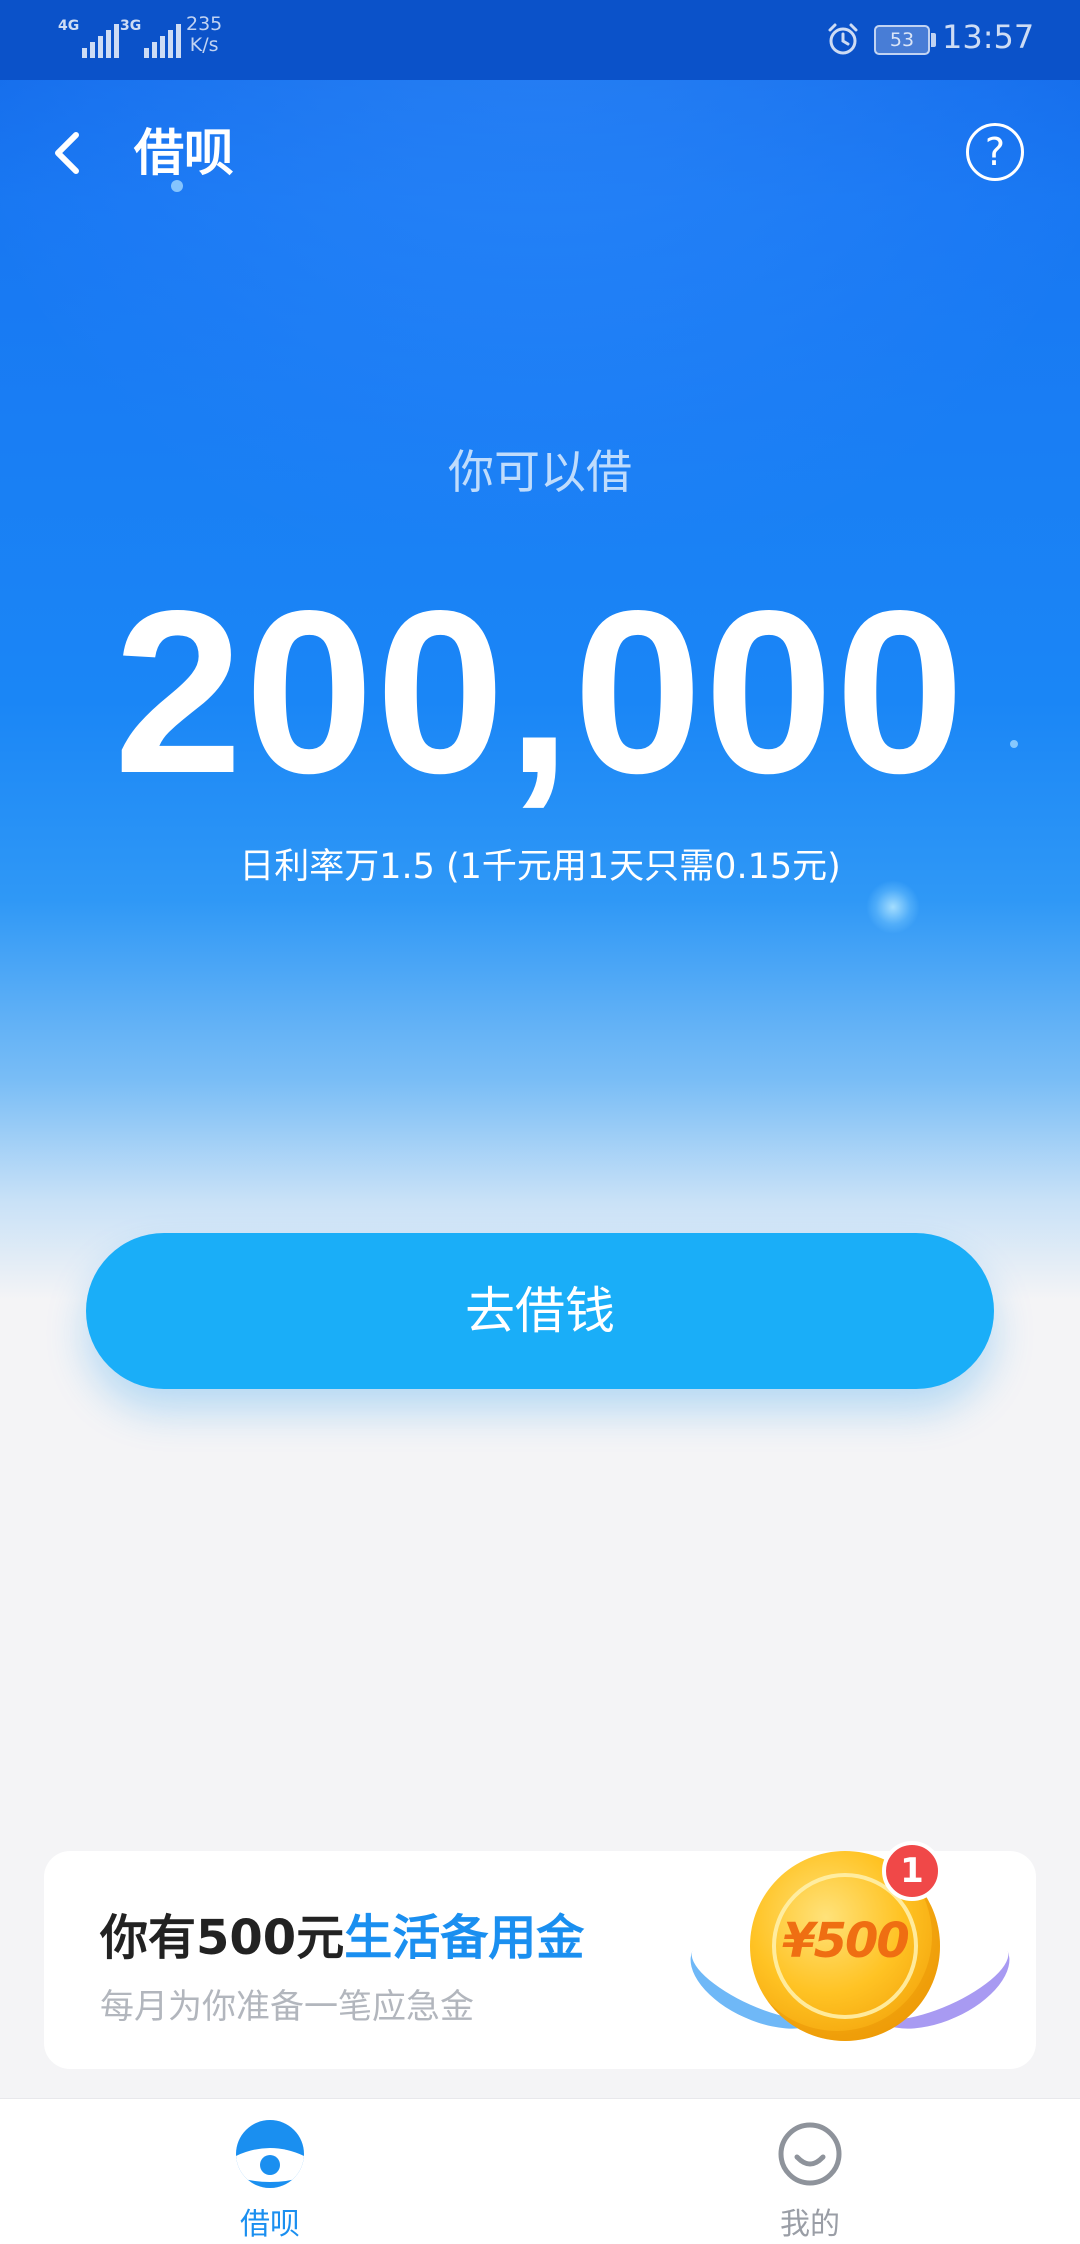  I want to click on tab-mine: 我的, so click(810, 2171).